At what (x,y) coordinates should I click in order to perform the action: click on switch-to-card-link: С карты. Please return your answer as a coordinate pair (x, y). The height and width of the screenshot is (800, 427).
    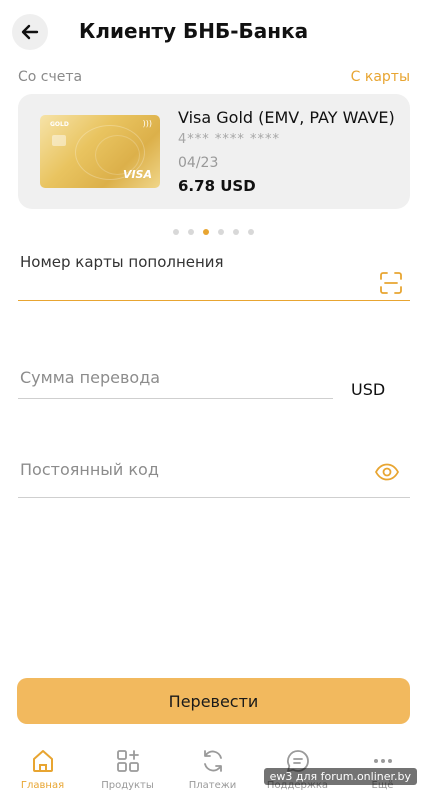
    Looking at the image, I should click on (380, 77).